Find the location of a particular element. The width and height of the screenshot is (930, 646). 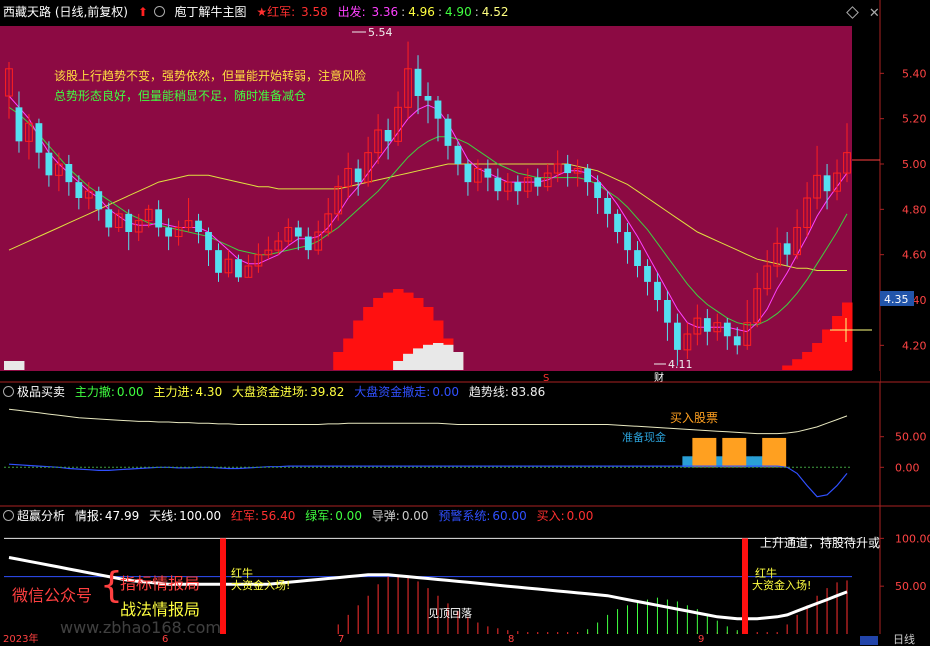

hongjun-value: 56.40 is located at coordinates (278, 516).